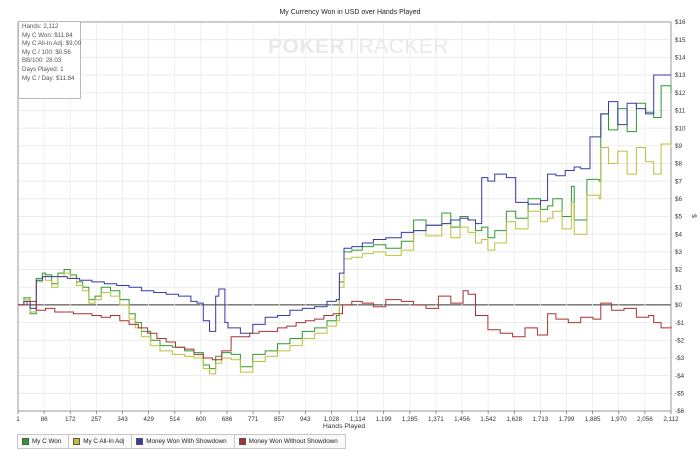 This screenshot has width=700, height=451. Describe the element at coordinates (293, 441) in the screenshot. I see `legend-label: Money Won Without Showdown` at that location.